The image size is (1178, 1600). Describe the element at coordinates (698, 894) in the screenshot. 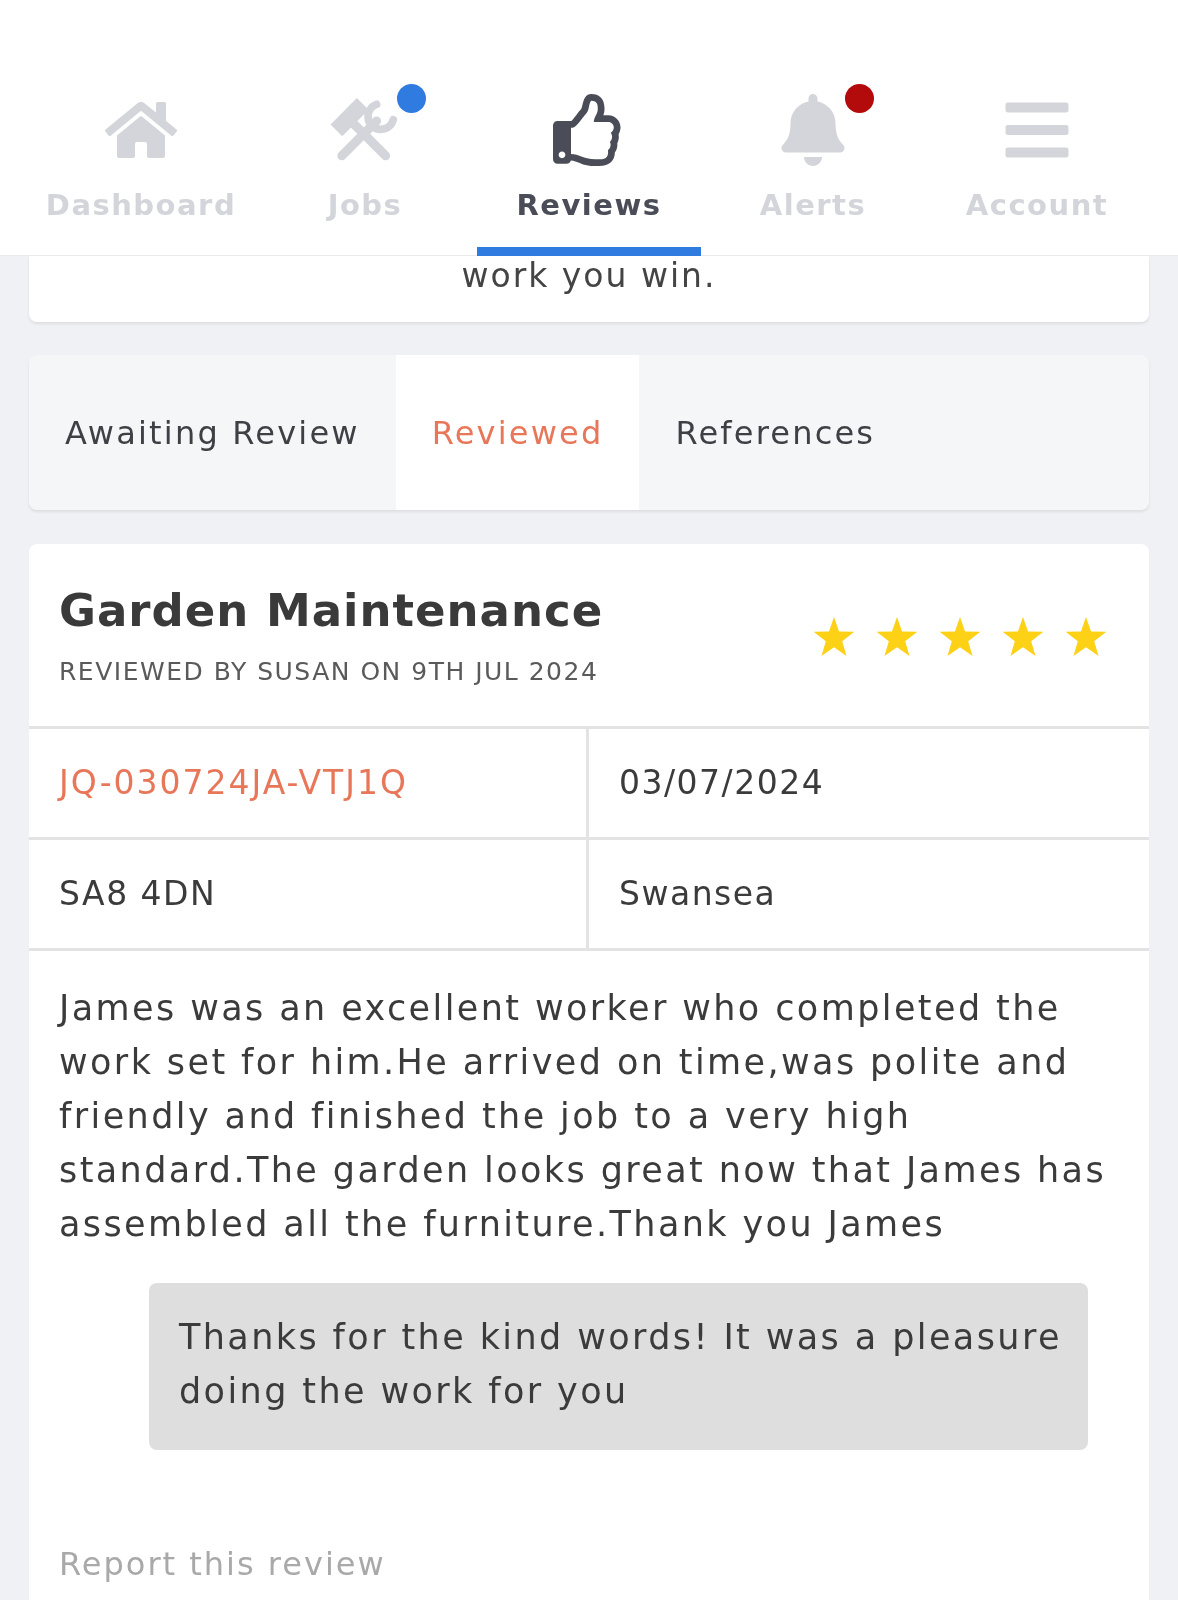

I see `detail-text: Swansea` at that location.